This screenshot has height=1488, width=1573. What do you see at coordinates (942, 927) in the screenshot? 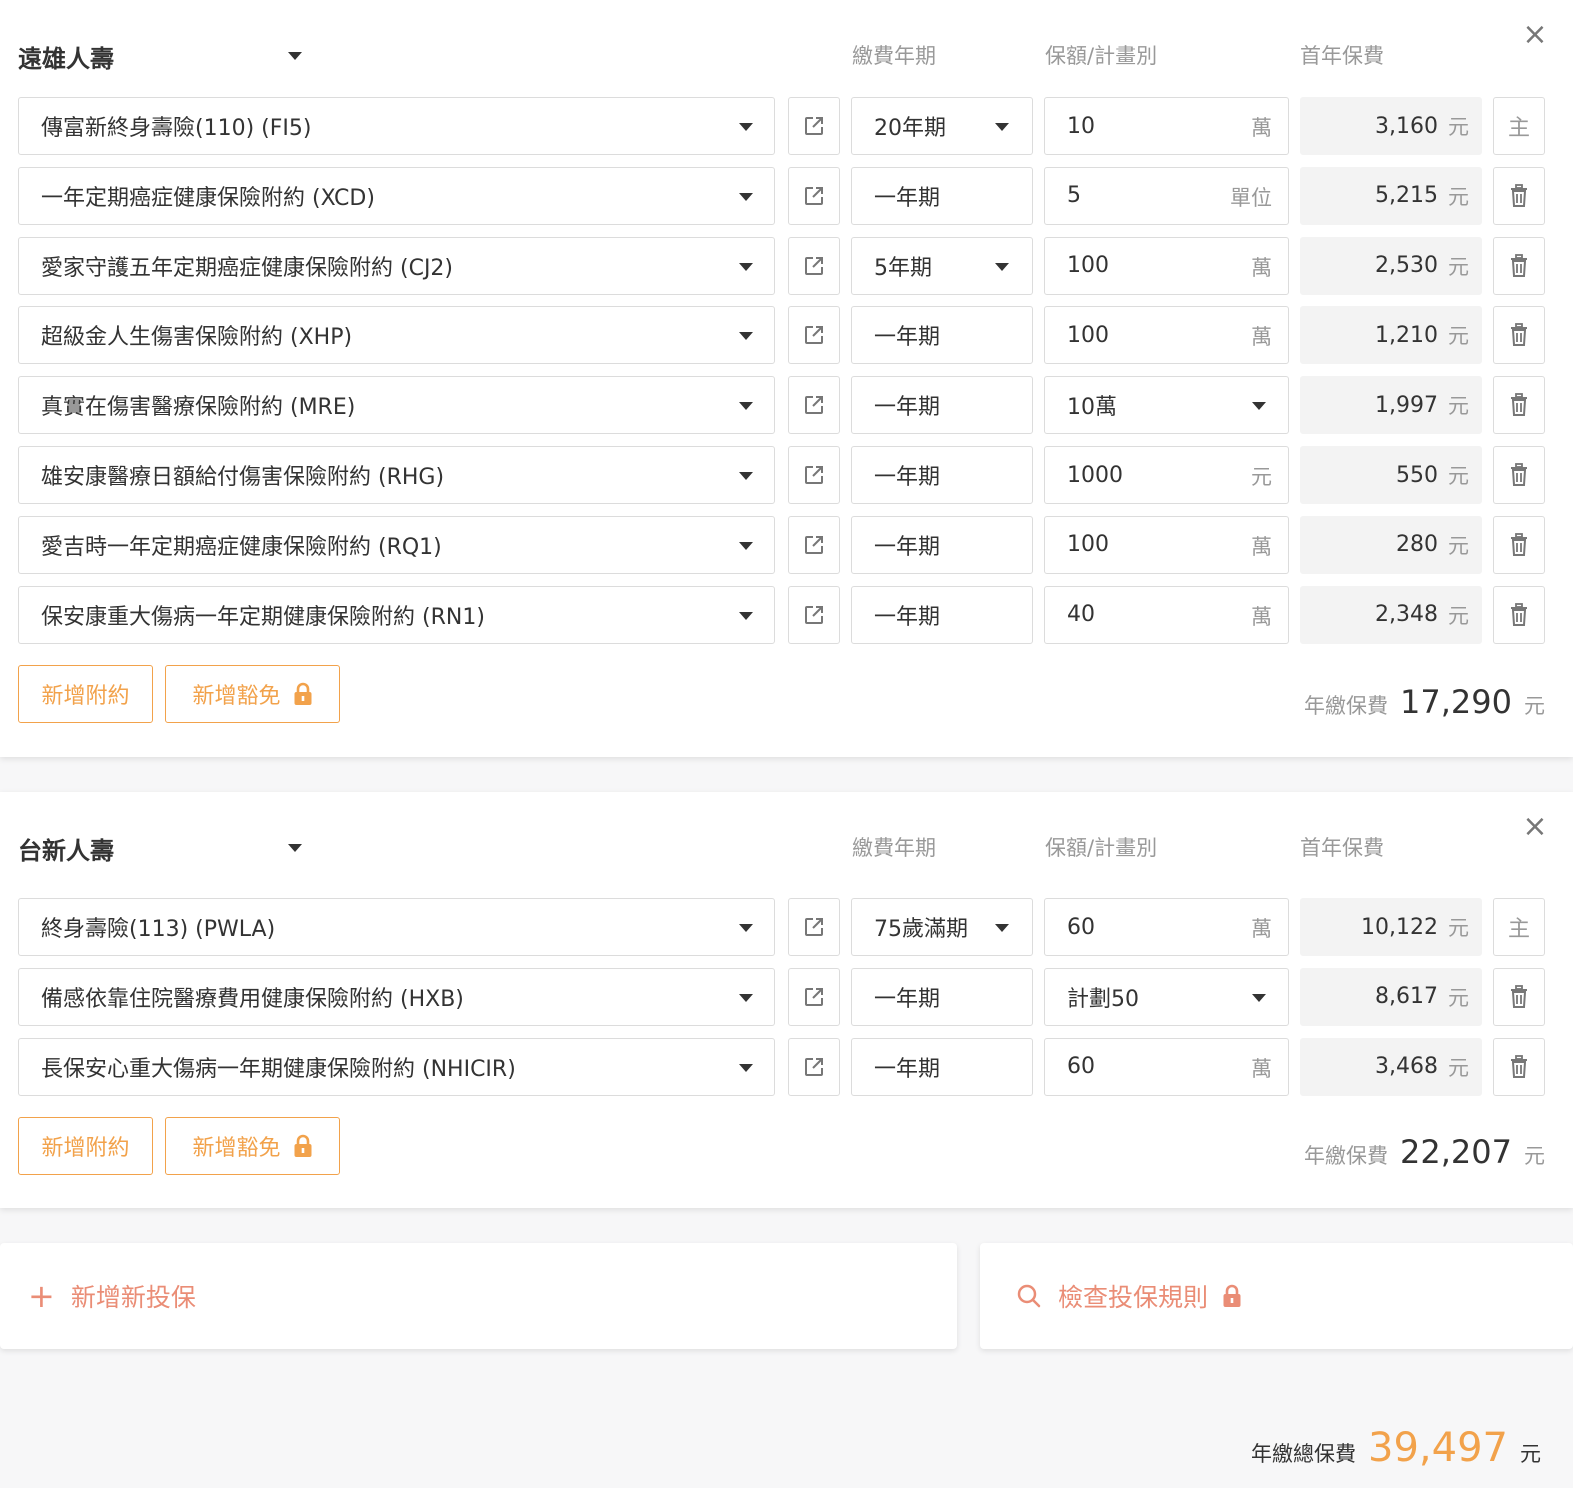
I see `term-select: 75歲滿期` at bounding box center [942, 927].